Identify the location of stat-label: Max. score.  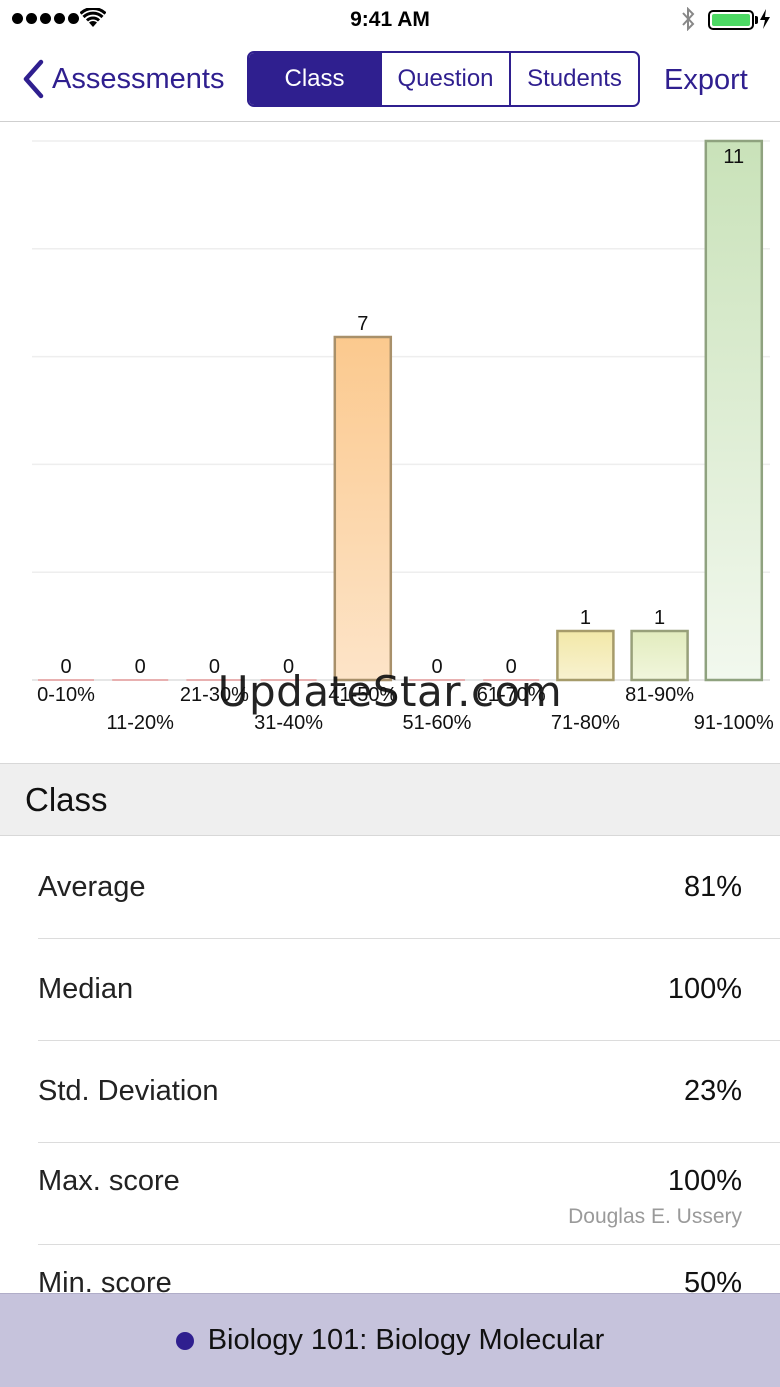
(109, 1181).